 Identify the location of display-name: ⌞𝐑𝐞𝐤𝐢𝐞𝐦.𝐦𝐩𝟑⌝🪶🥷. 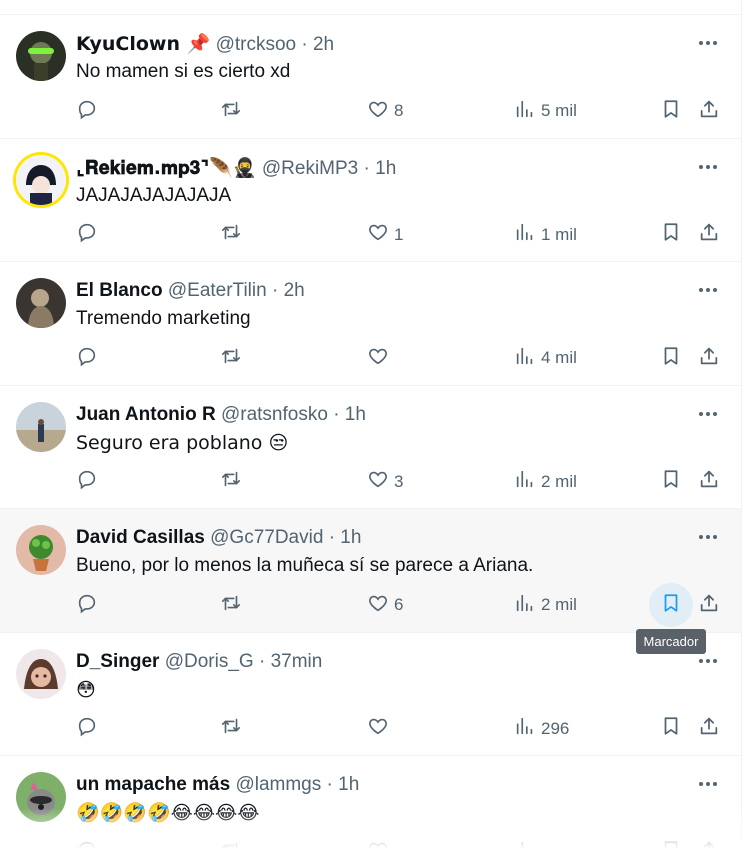
(166, 168).